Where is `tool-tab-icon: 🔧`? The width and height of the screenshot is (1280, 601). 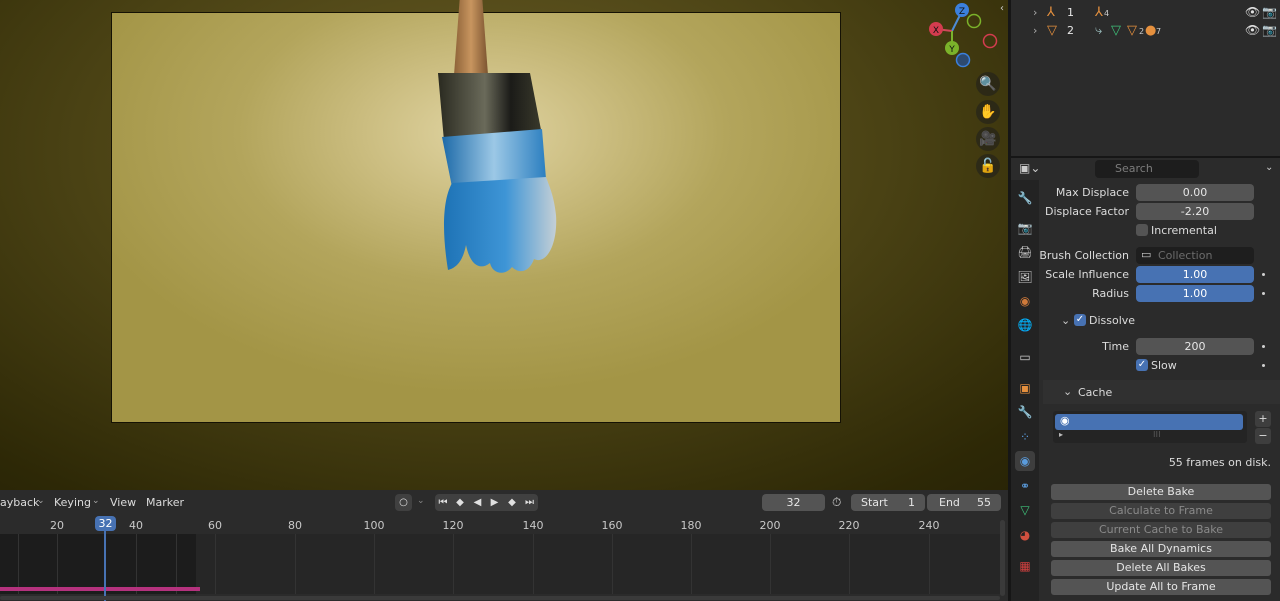 tool-tab-icon: 🔧 is located at coordinates (1025, 198).